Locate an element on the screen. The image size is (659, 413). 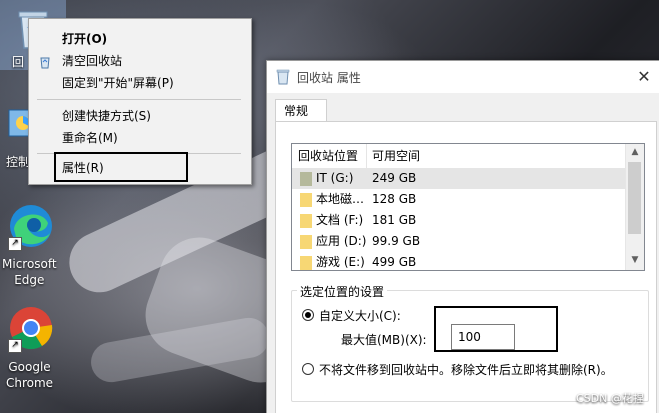
column-header-location: 回收站位置 is located at coordinates (329, 156).